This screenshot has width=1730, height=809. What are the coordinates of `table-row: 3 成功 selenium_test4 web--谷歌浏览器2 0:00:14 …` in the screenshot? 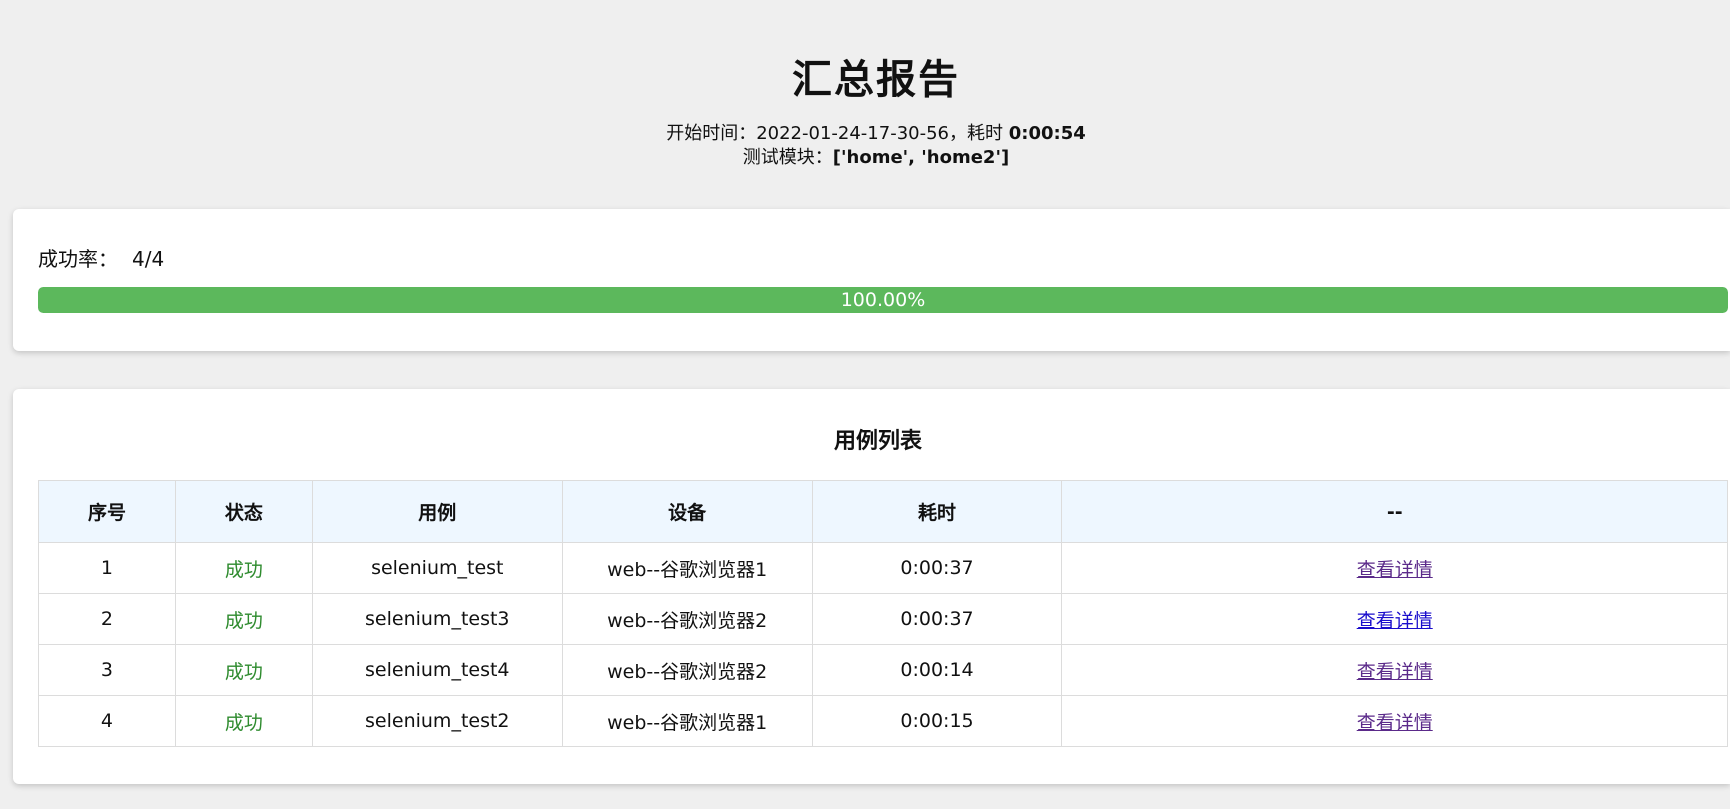 It's located at (883, 670).